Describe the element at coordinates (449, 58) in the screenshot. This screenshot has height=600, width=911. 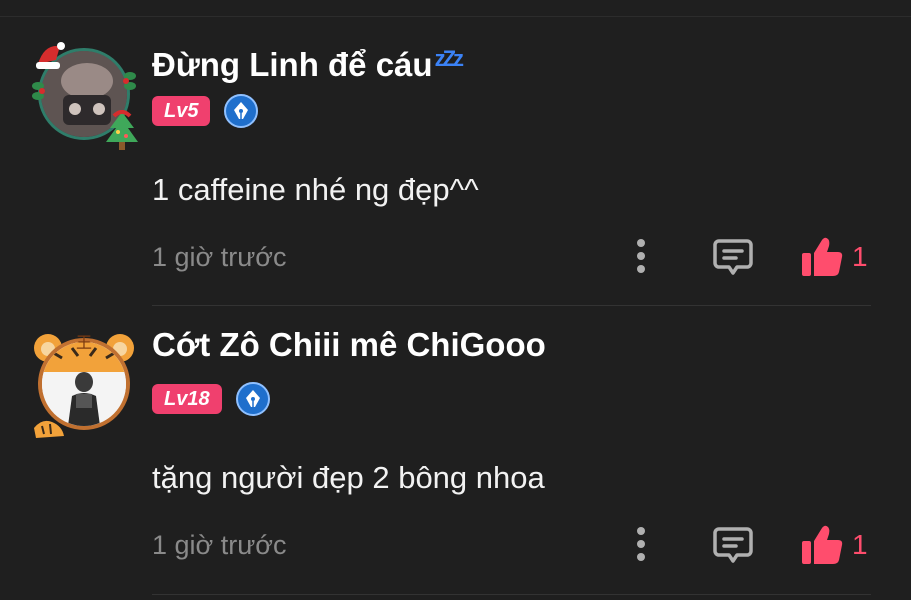
I see `sleep-emoji-icon: zZz` at that location.